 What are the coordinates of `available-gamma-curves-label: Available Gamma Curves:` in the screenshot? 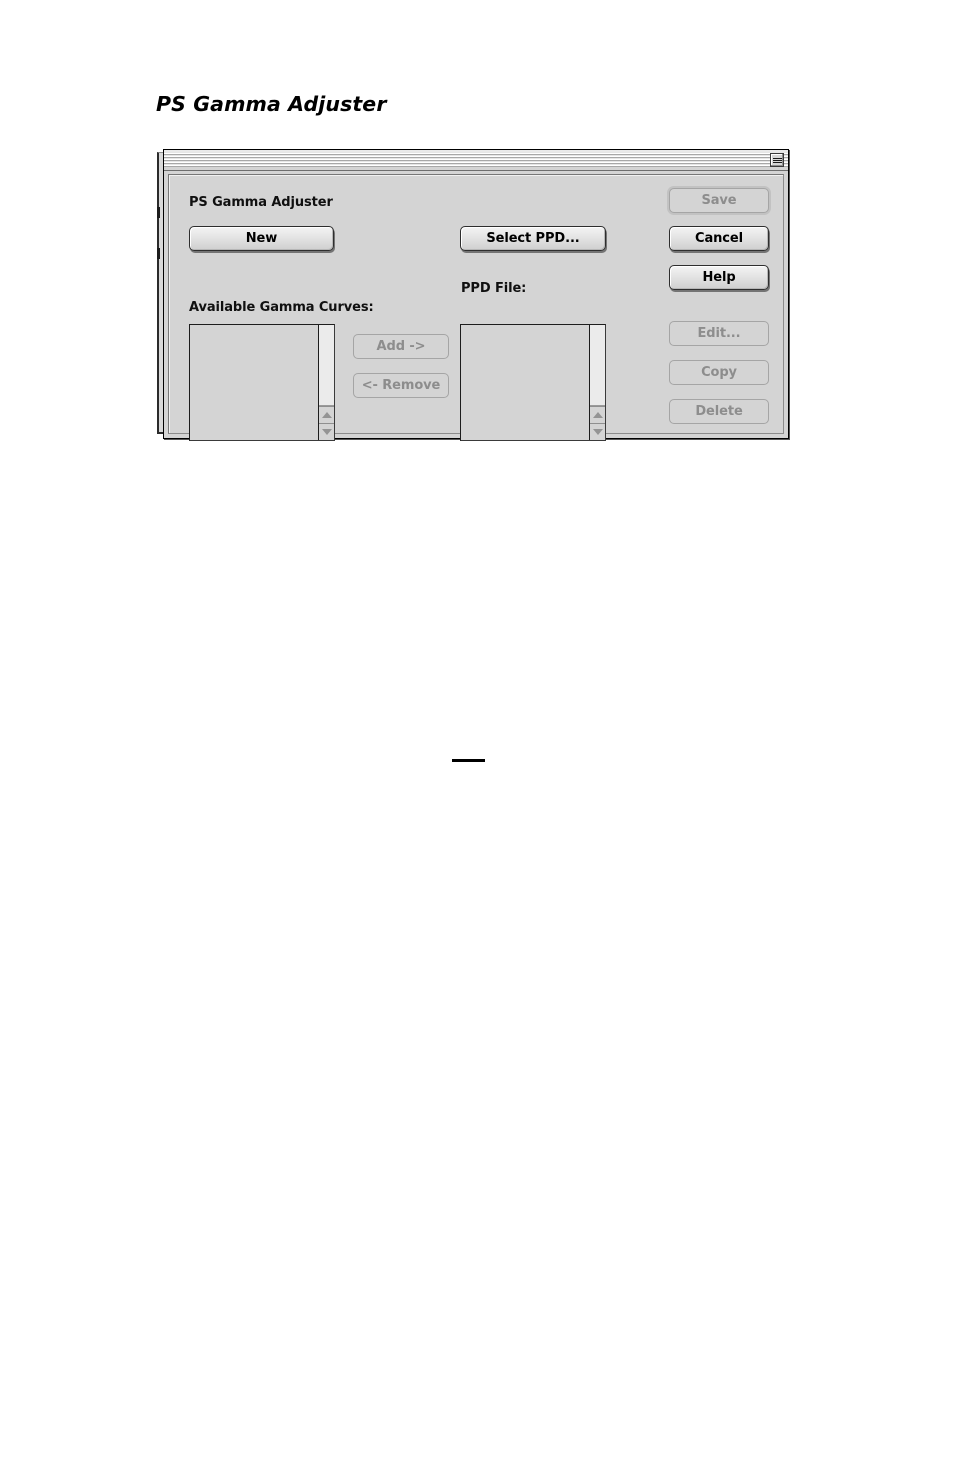 It's located at (281, 307).